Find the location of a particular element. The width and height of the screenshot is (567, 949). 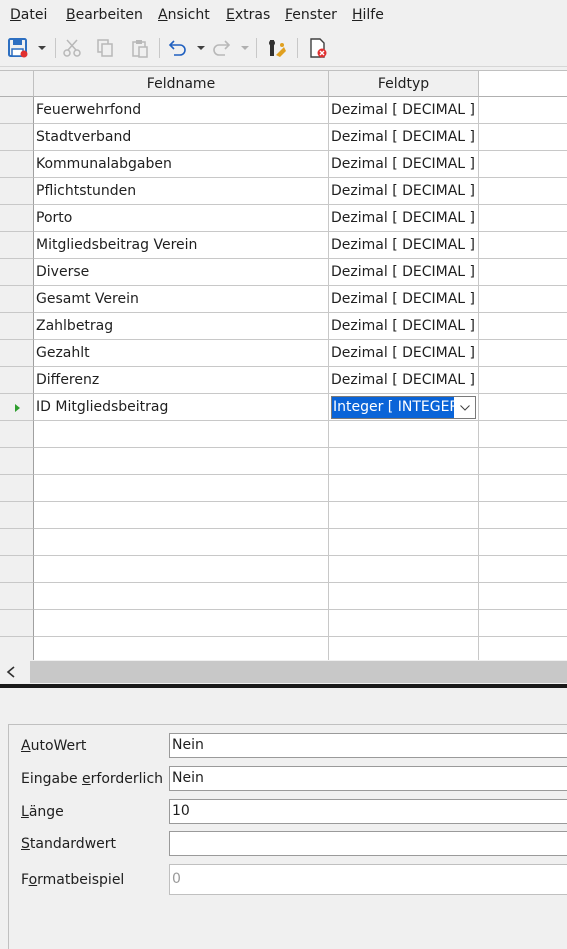

table-row: Porto Dezimal [ DECIMAL ] is located at coordinates (283, 218).